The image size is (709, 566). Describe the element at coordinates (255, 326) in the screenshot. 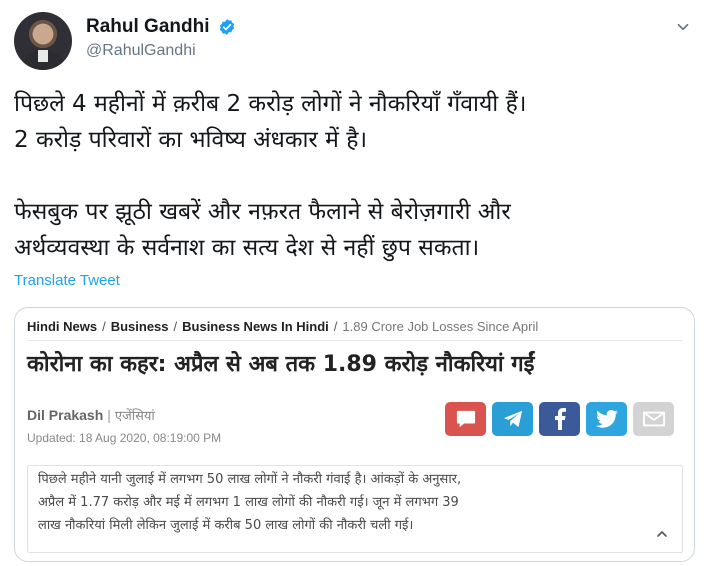

I see `breadcrumb-item: Business News In Hindi` at that location.